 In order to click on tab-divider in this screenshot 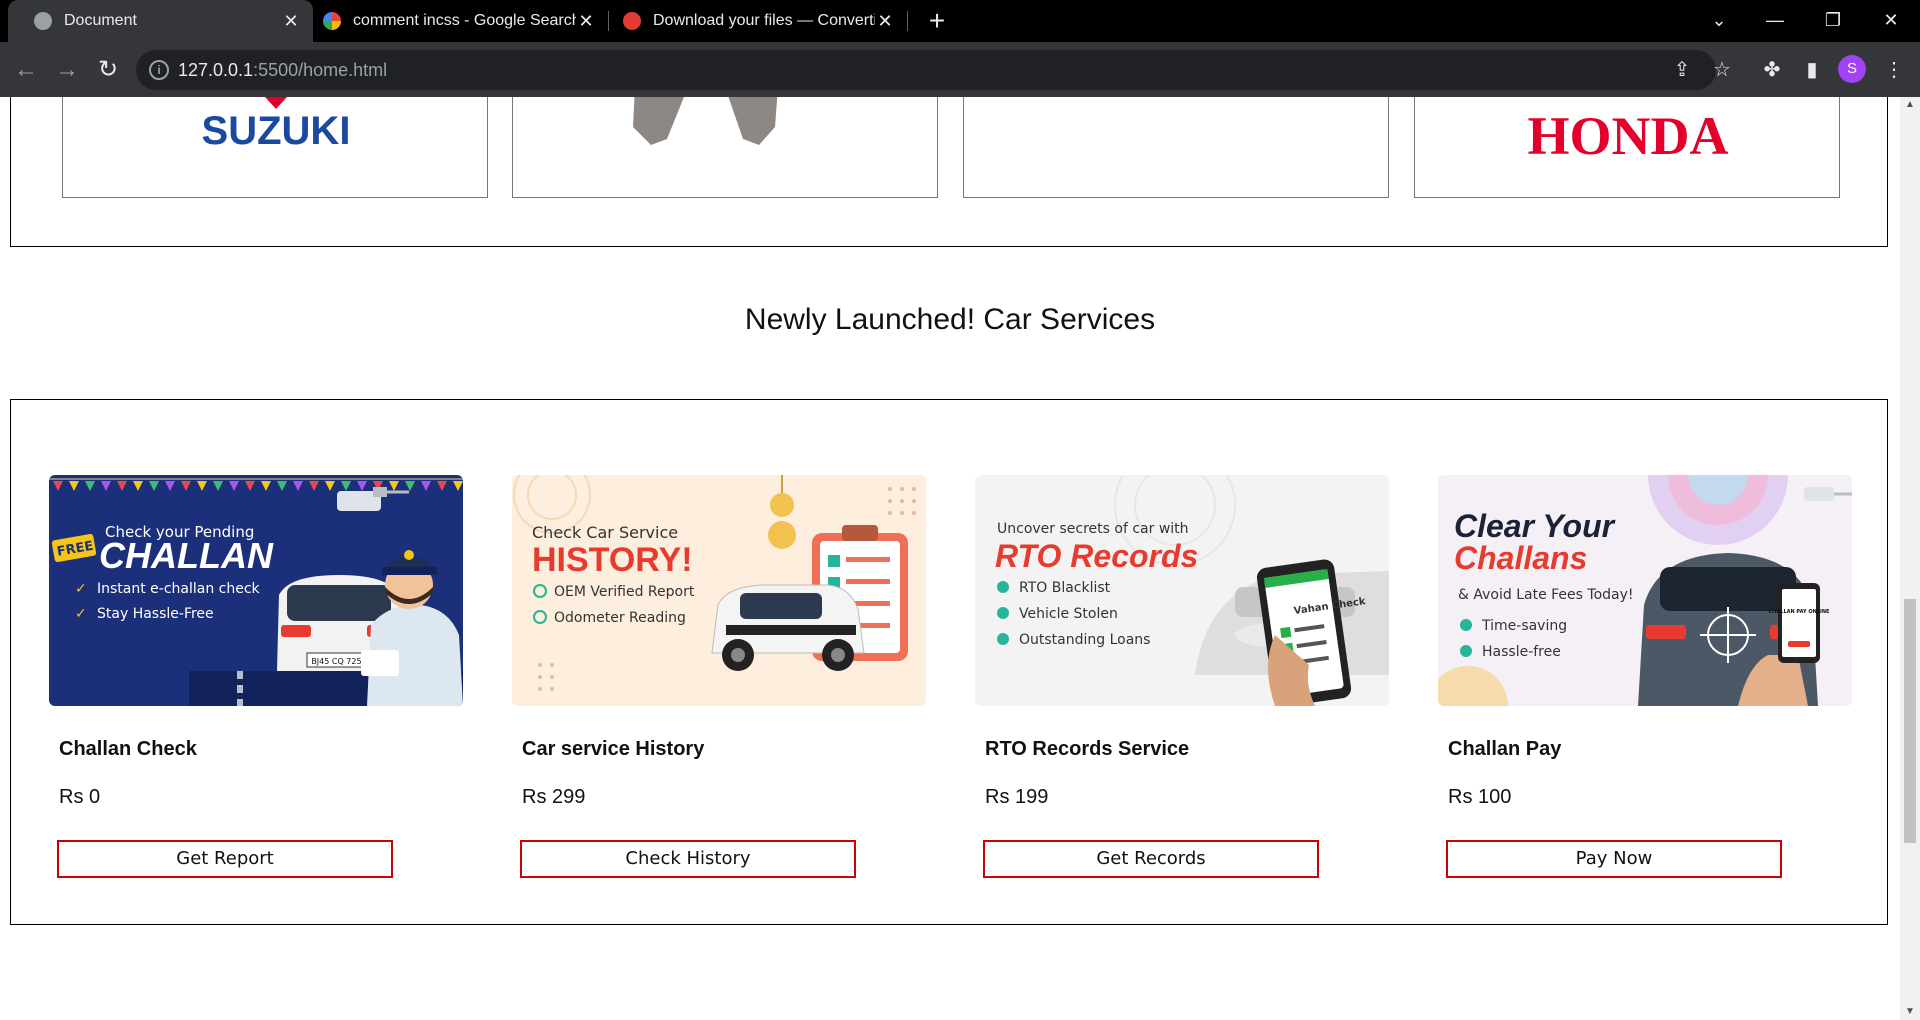, I will do `click(907, 21)`.